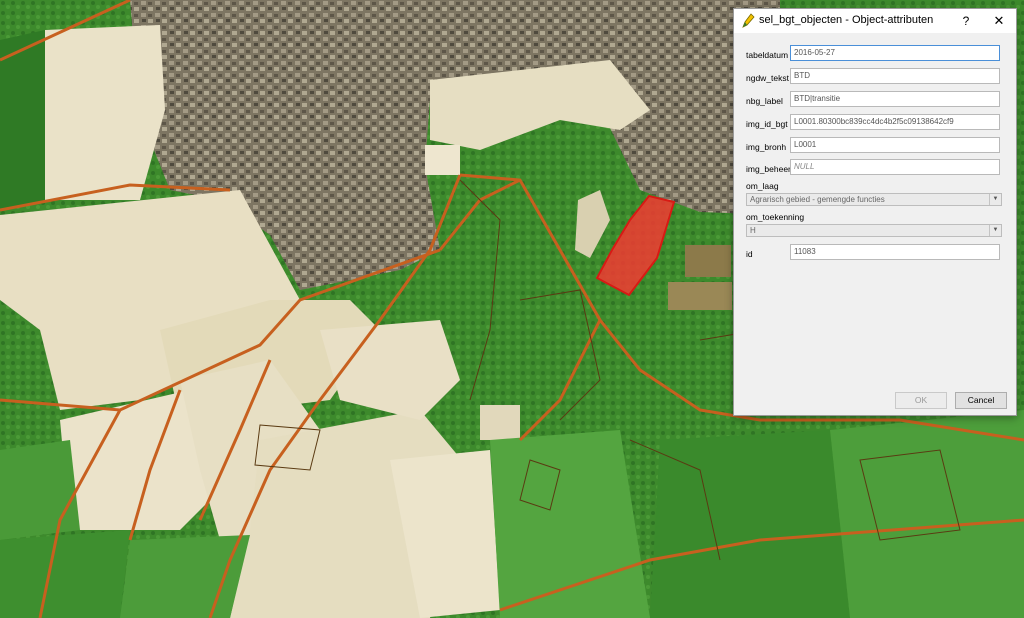  Describe the element at coordinates (753, 230) in the screenshot. I see `om-toekenning-value: H` at that location.